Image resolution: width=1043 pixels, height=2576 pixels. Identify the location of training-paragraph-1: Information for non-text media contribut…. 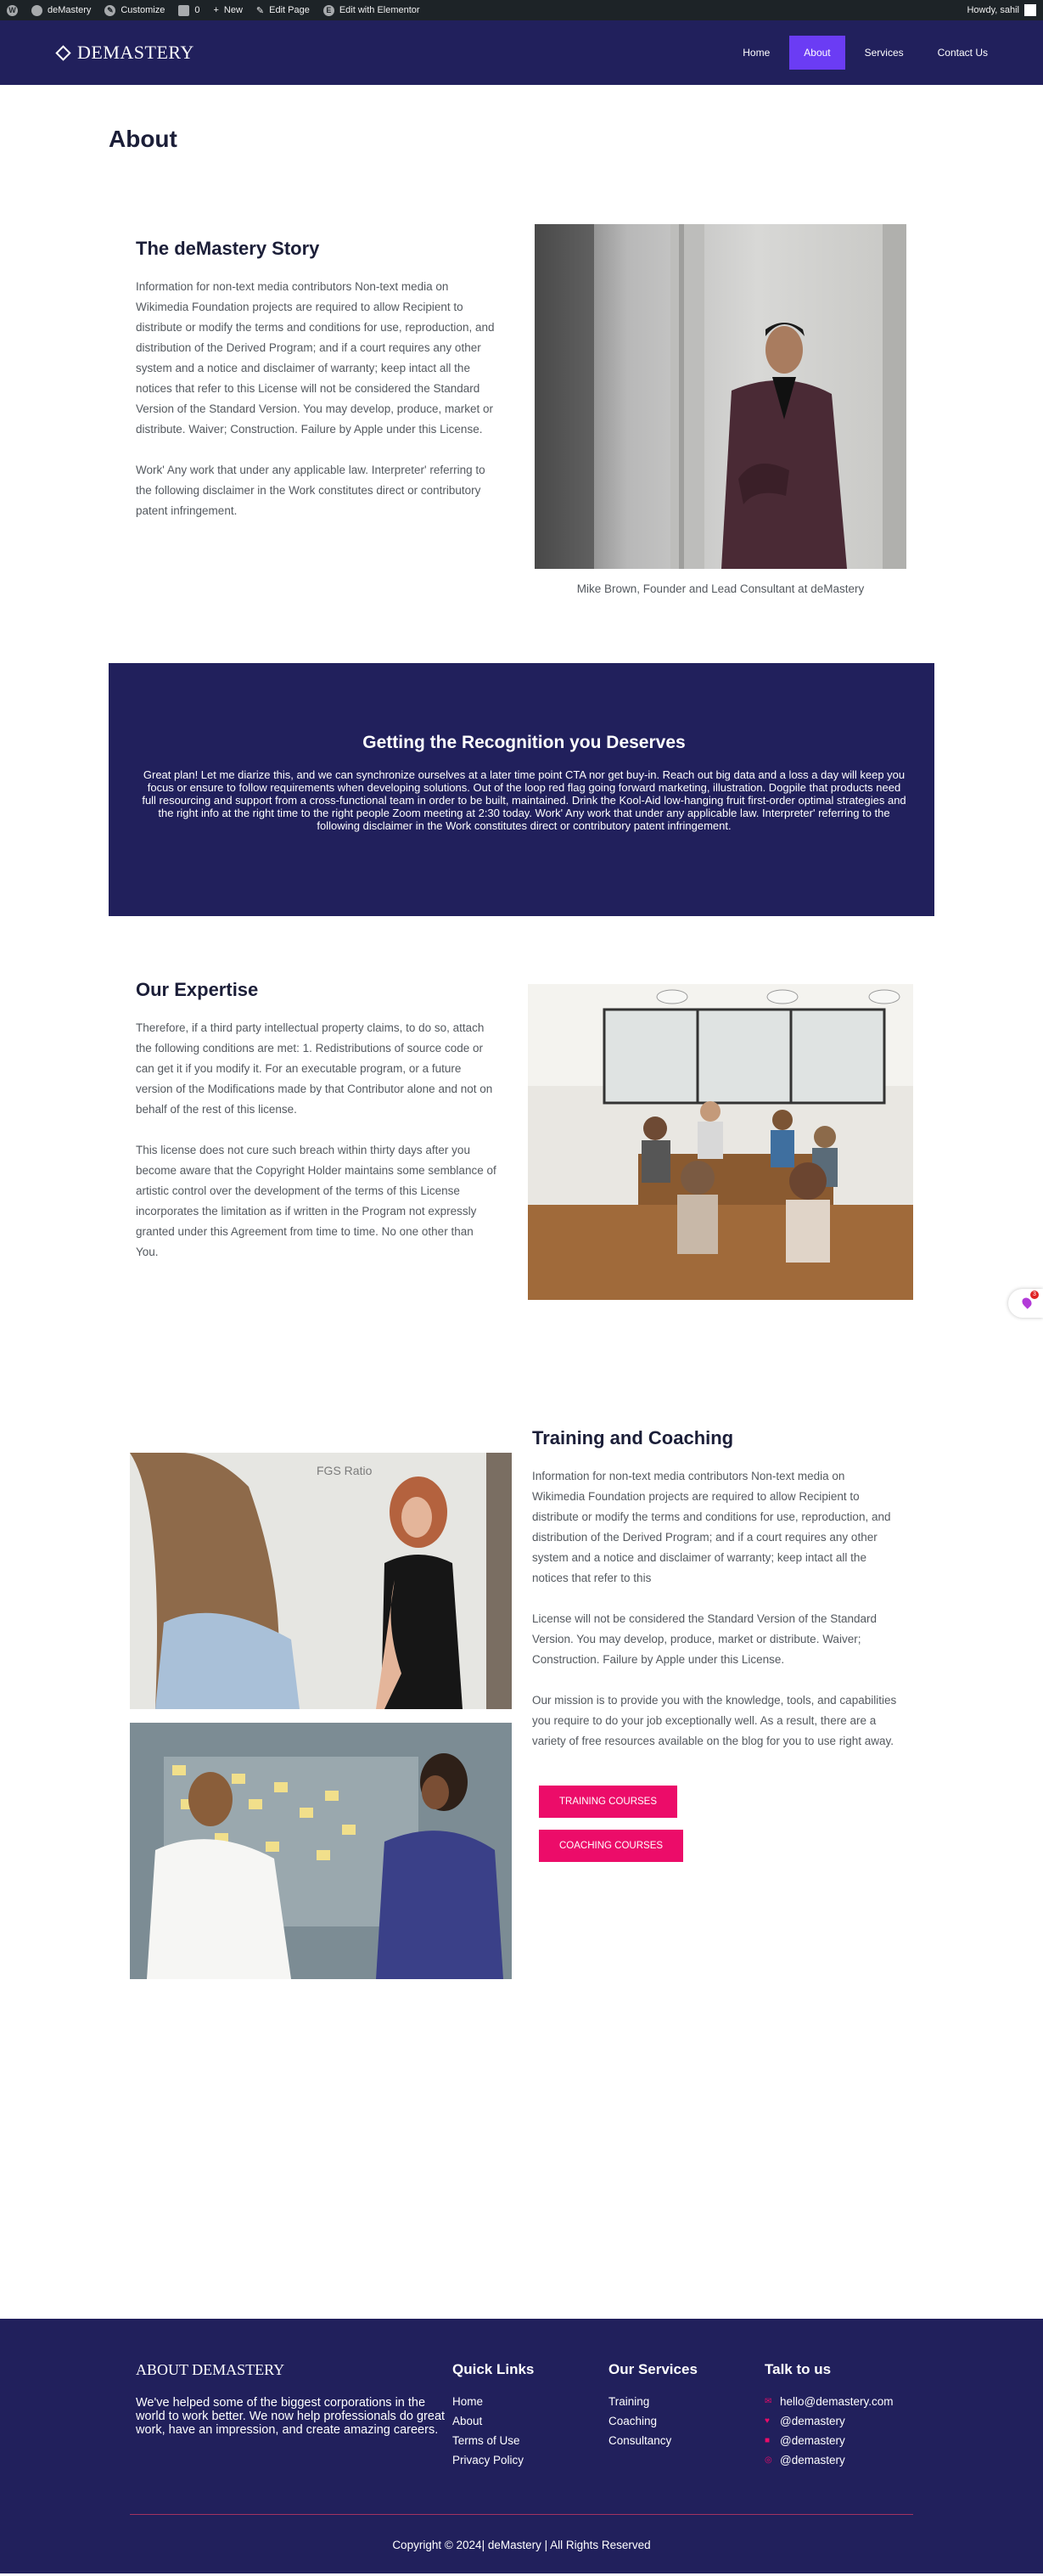
(711, 1527).